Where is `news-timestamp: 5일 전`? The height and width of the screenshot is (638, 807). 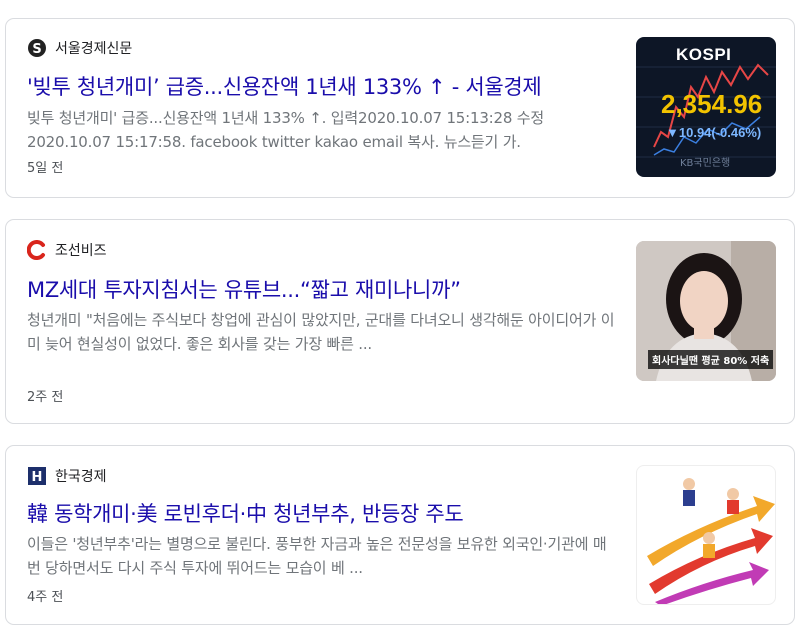
news-timestamp: 5일 전 is located at coordinates (45, 168).